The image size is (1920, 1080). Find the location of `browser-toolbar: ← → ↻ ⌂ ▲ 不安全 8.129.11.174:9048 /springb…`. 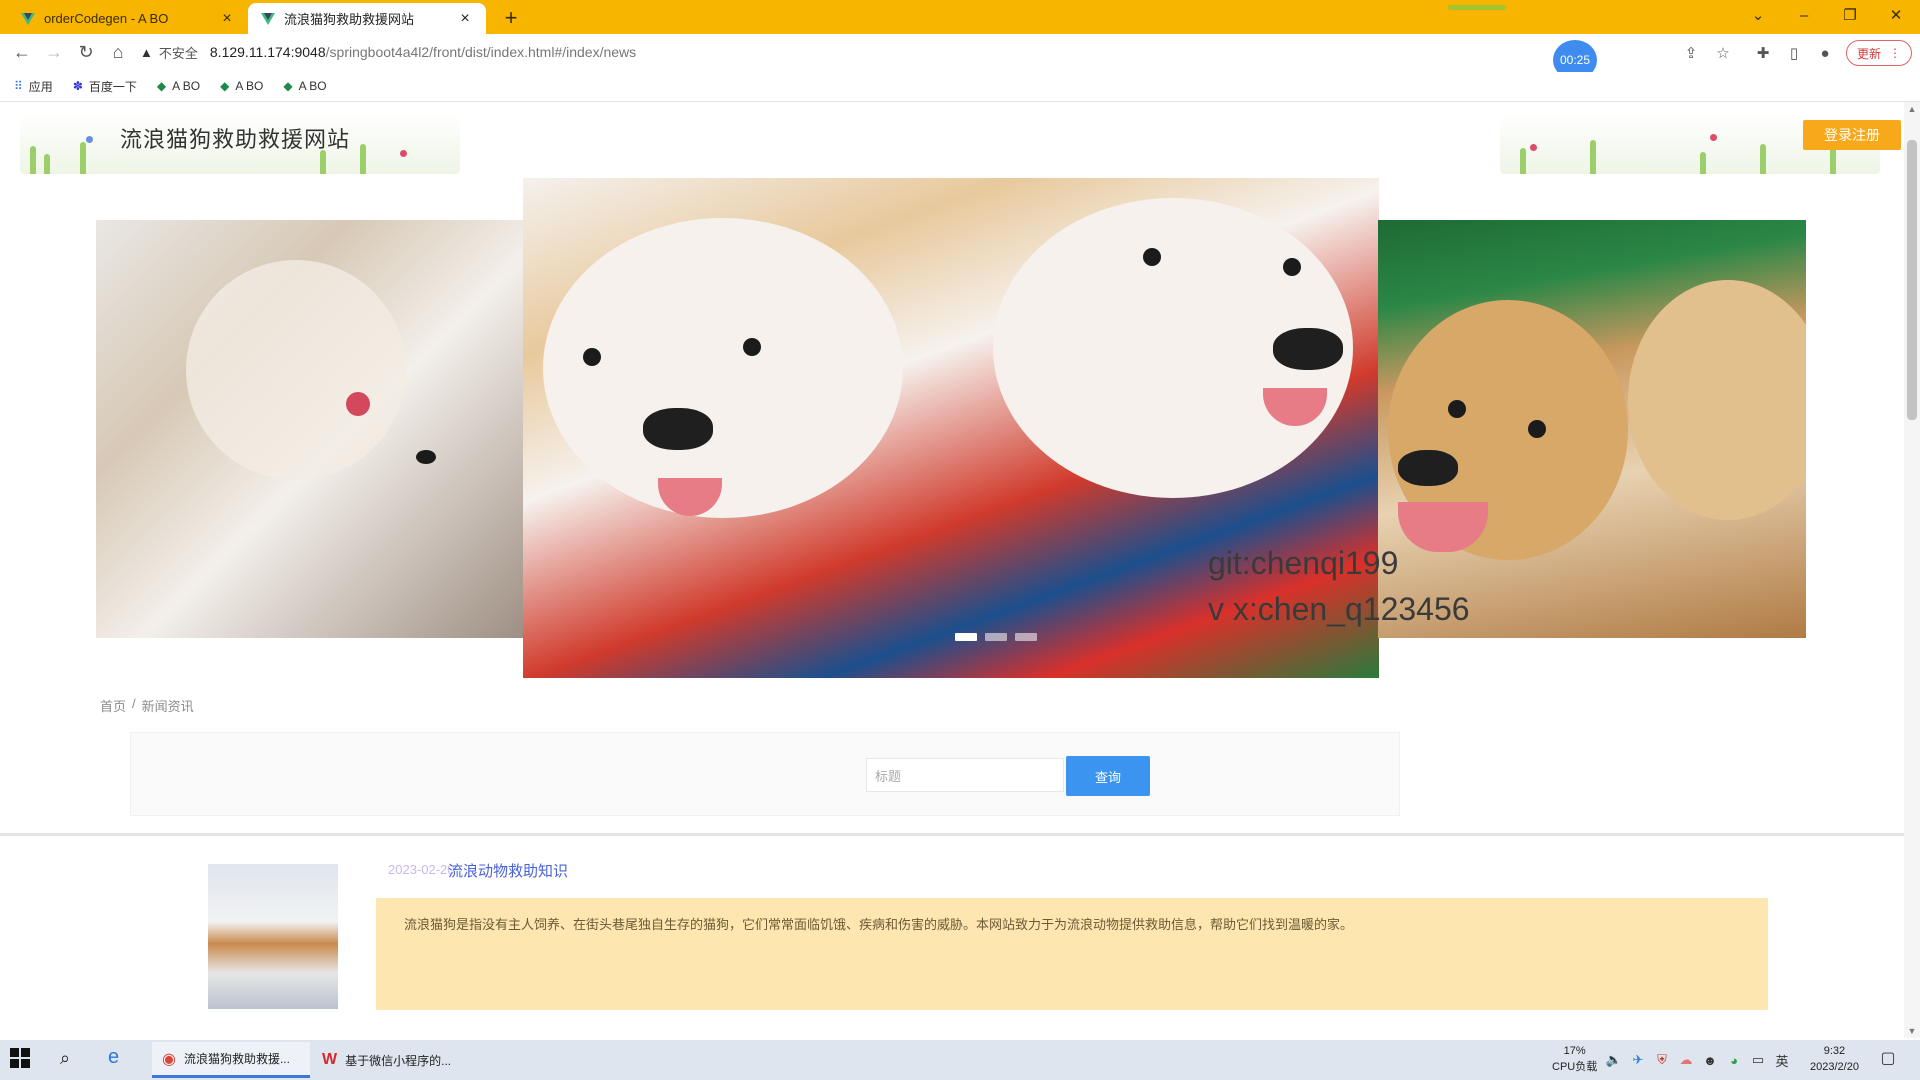

browser-toolbar: ← → ↻ ⌂ ▲ 不安全 8.129.11.174:9048 /springb… is located at coordinates (960, 52).